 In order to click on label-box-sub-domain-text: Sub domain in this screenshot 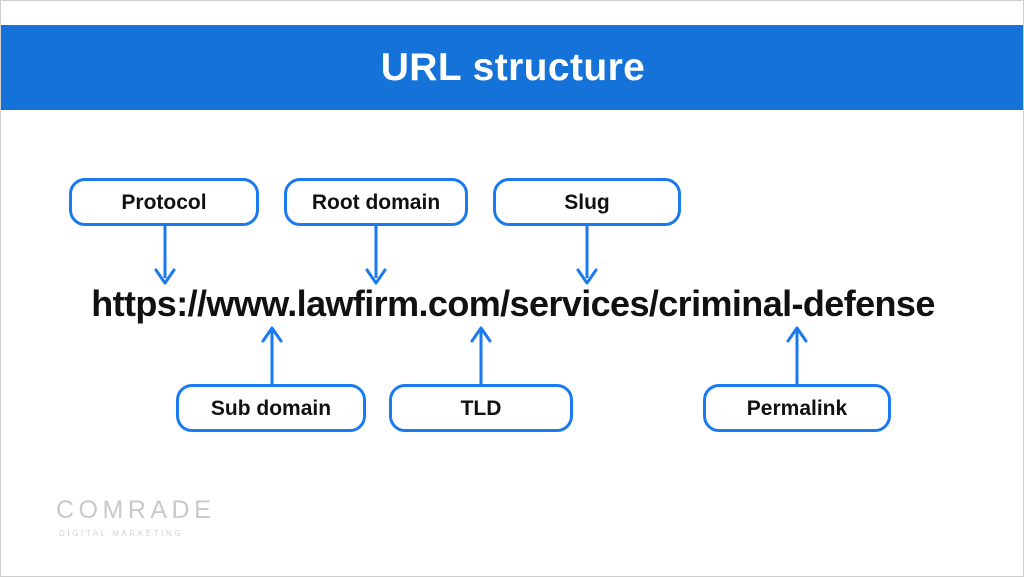, I will do `click(271, 408)`.